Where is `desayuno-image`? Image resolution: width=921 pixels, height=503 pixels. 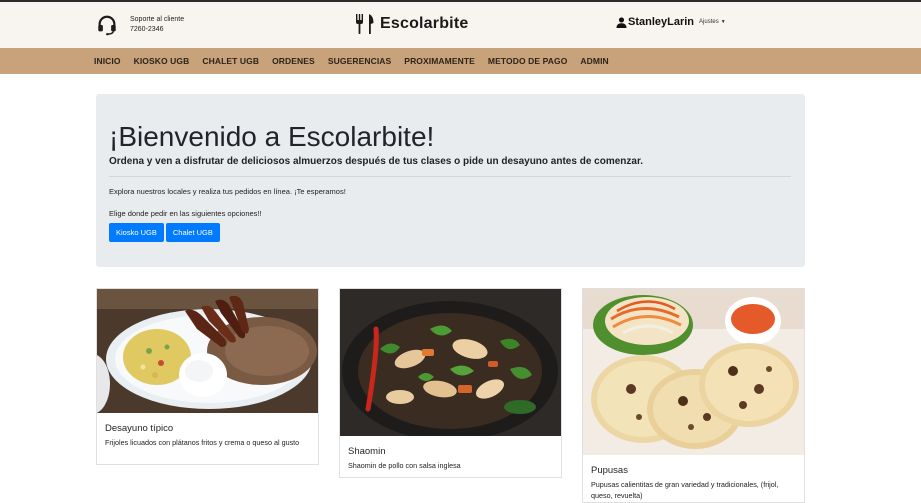
desayuno-image is located at coordinates (207, 351).